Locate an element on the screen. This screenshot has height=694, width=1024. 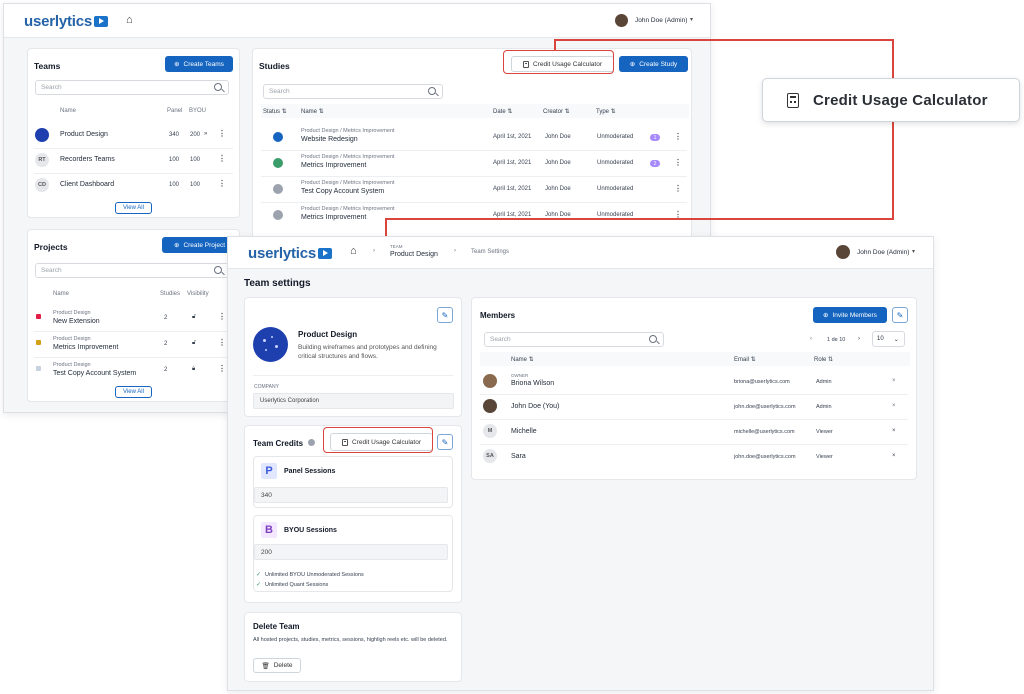
create-teams-button: ⊕ Create Teams is located at coordinates (199, 64).